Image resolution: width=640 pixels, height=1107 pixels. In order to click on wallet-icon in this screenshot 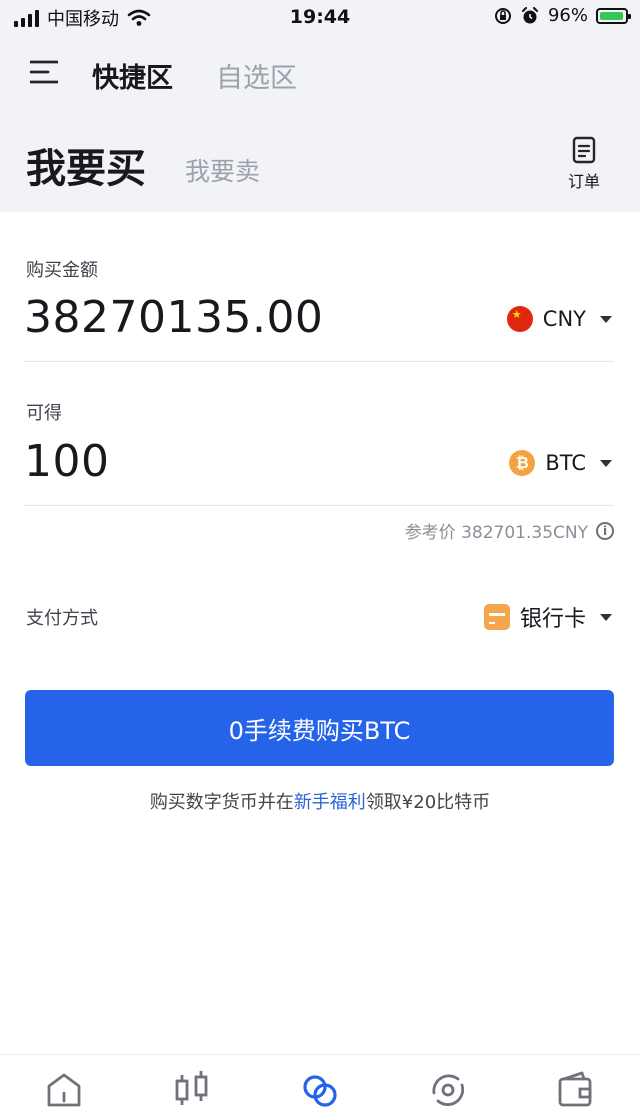, I will do `click(576, 1089)`.